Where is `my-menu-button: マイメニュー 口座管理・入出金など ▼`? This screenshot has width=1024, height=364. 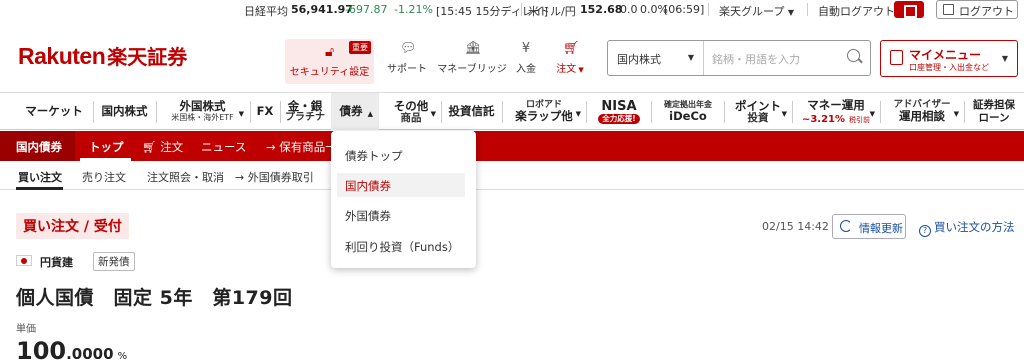 my-menu-button: マイメニュー 口座管理・入出金など ▼ is located at coordinates (949, 58).